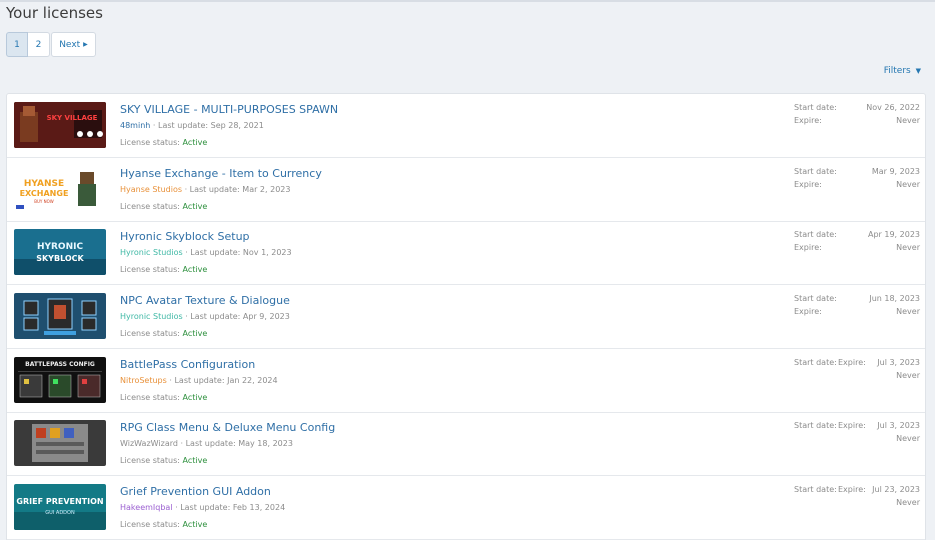  Describe the element at coordinates (894, 298) in the screenshot. I see `start-date-value: Jun 18, 2023` at that location.